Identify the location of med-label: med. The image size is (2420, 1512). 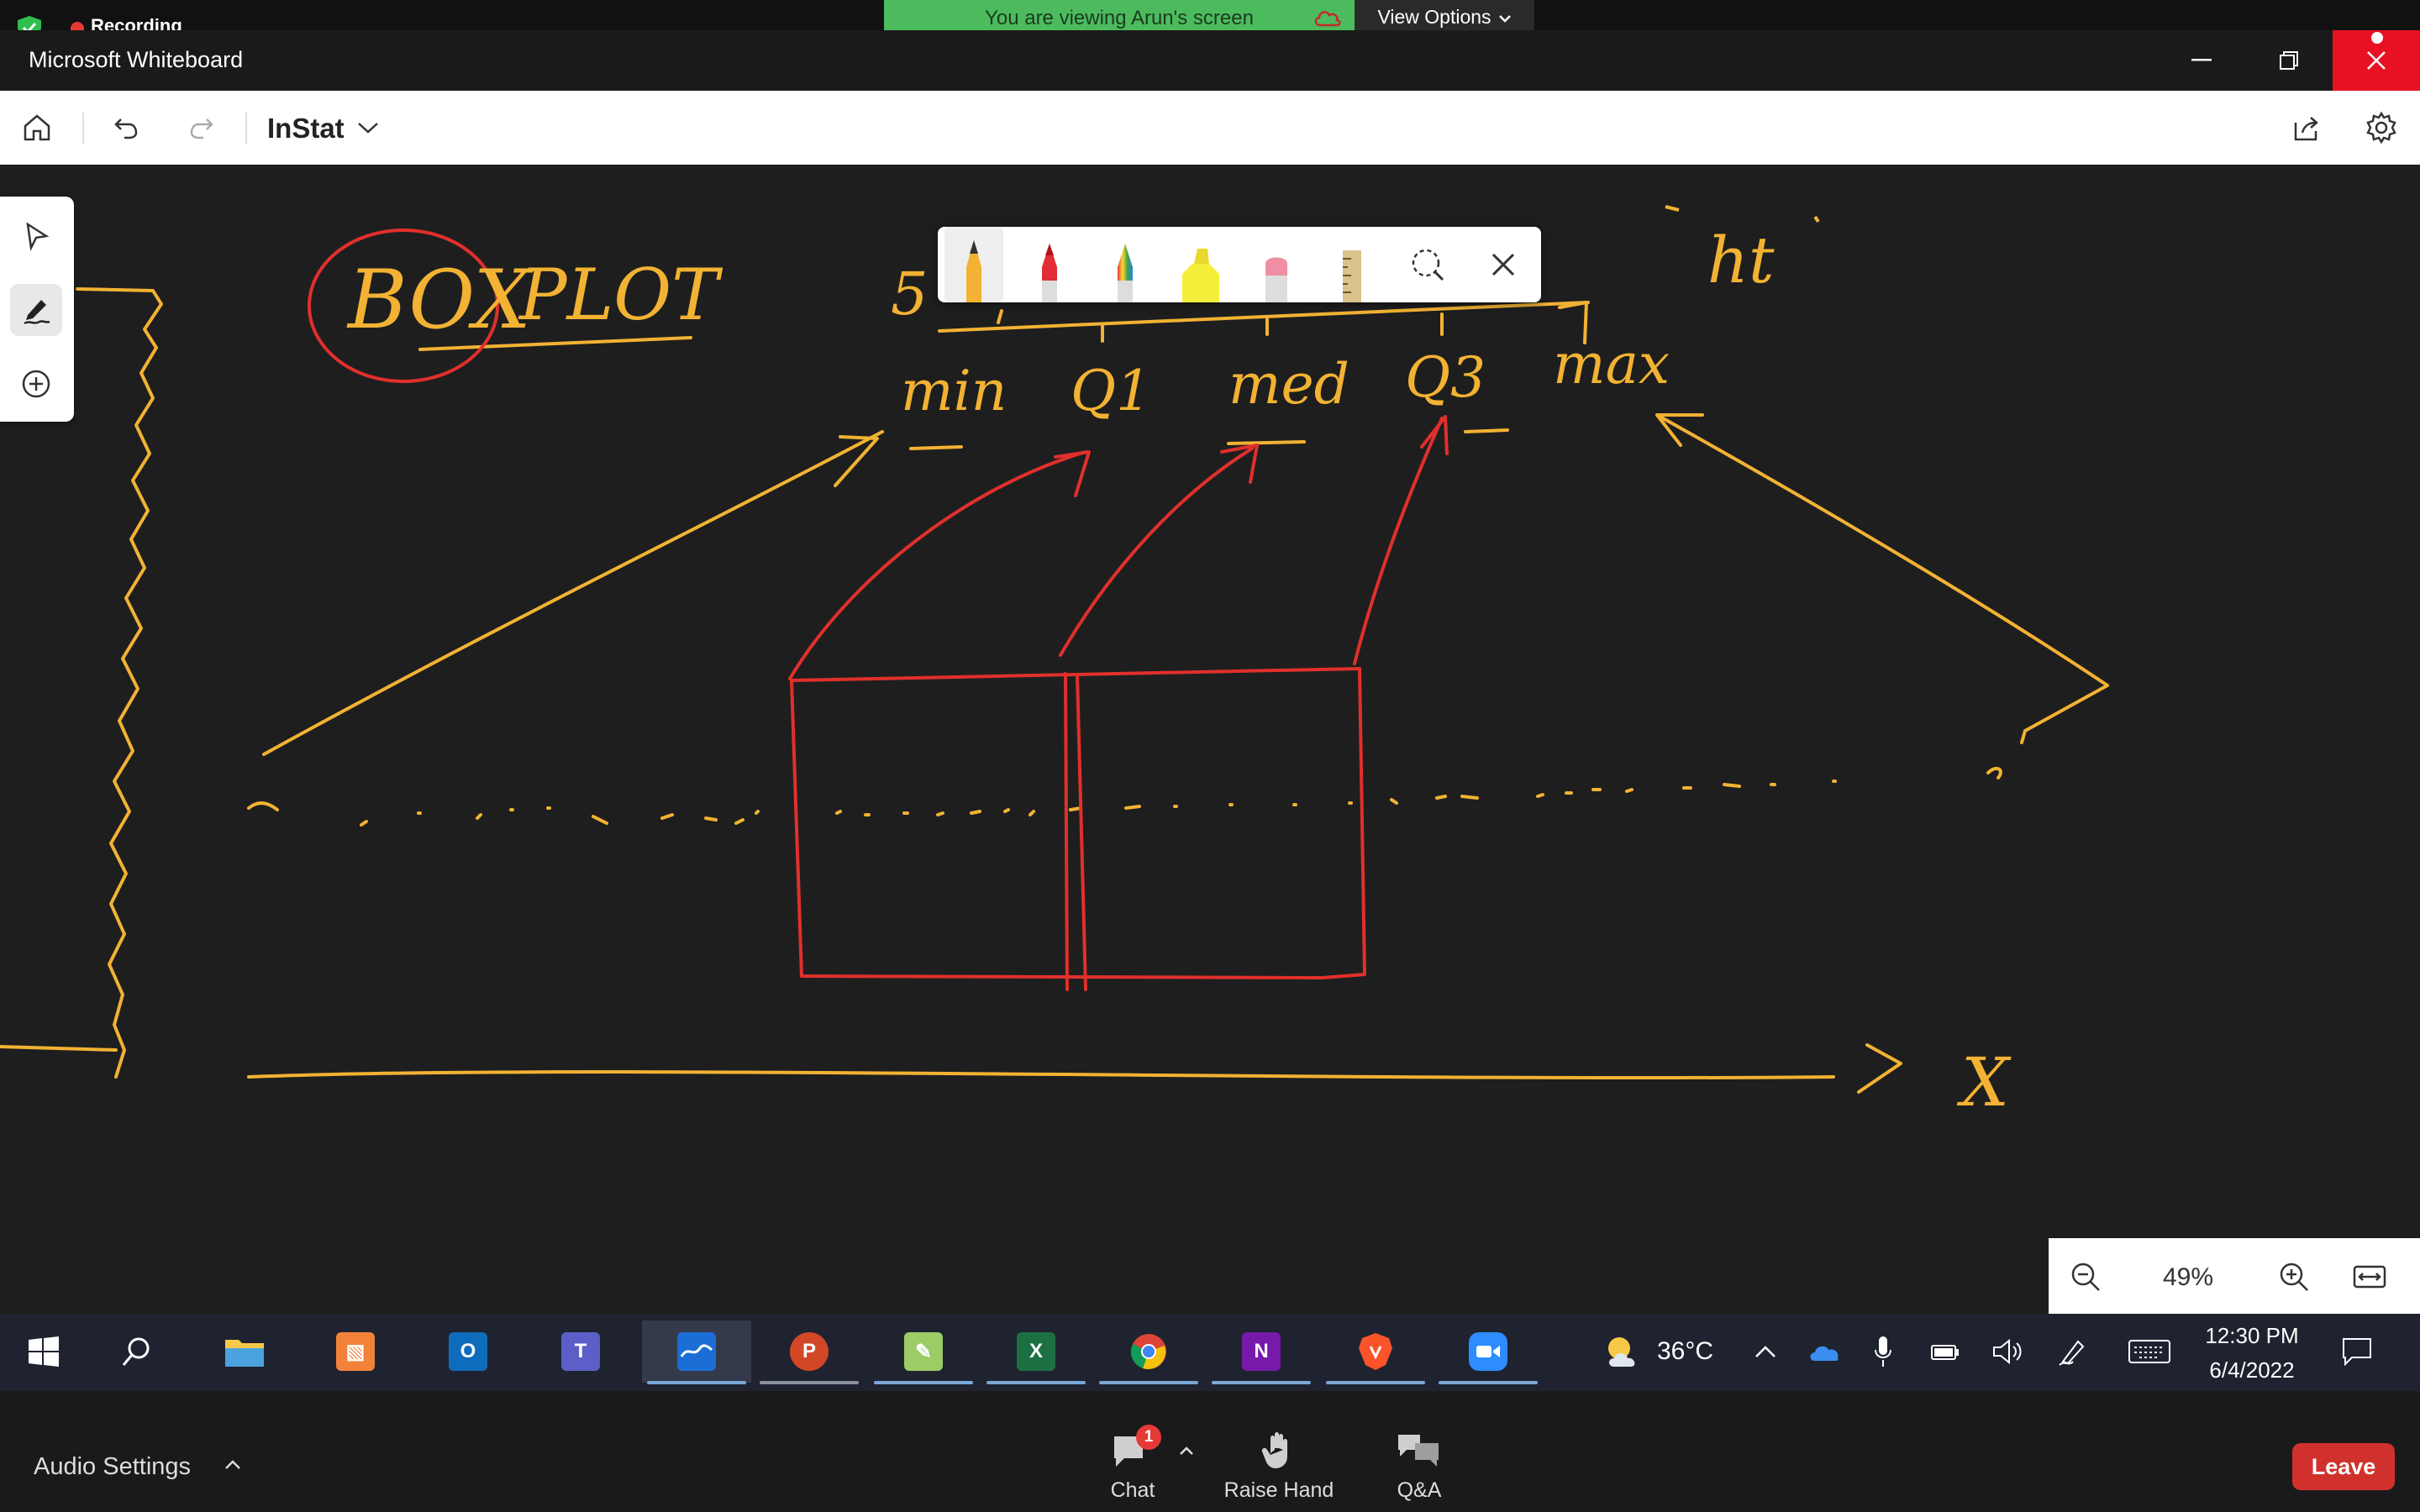
(1288, 384).